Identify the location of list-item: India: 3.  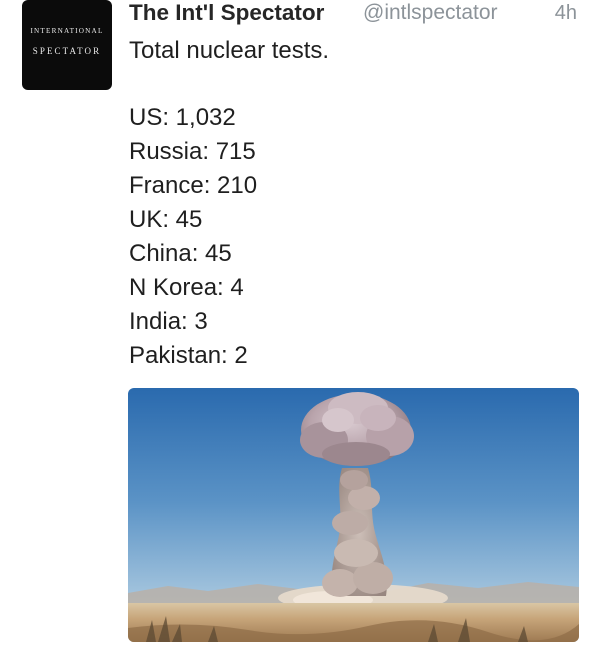
(168, 321).